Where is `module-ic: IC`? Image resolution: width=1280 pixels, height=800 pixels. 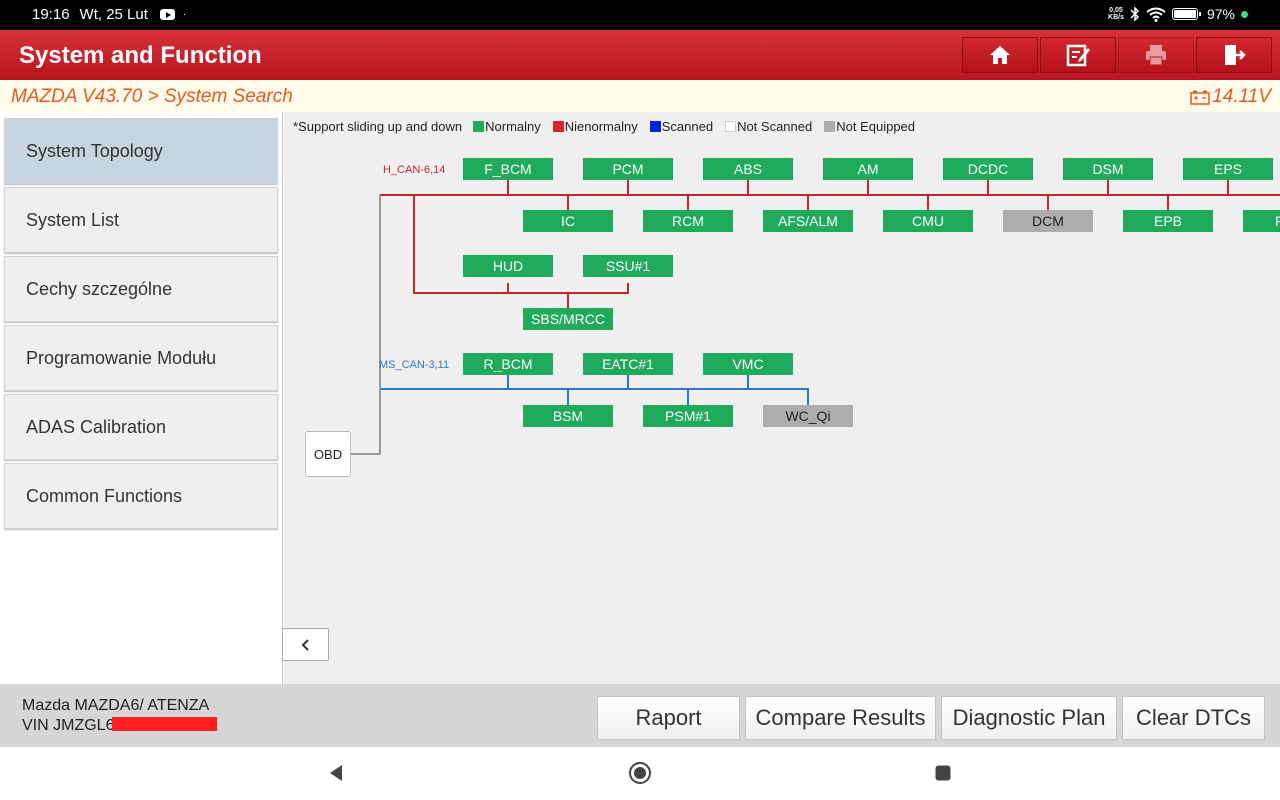 module-ic: IC is located at coordinates (568, 221).